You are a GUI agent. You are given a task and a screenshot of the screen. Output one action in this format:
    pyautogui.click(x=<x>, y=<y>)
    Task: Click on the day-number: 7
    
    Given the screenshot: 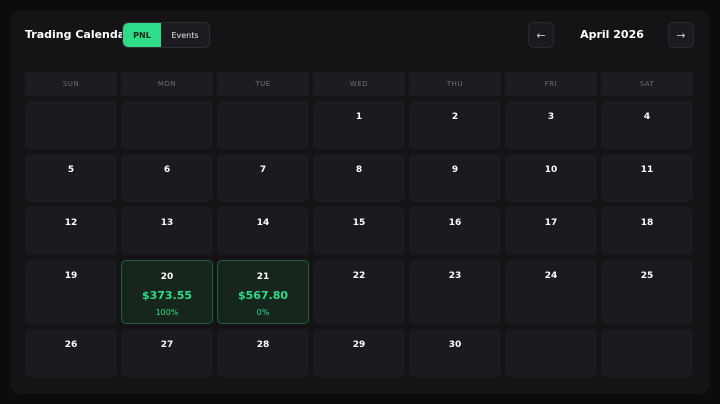 What is the action you would take?
    pyautogui.click(x=263, y=170)
    